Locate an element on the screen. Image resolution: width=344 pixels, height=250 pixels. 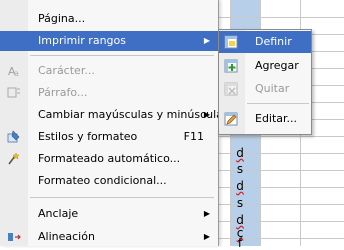
submenu-item-agregar: Agregar is located at coordinates (265, 66).